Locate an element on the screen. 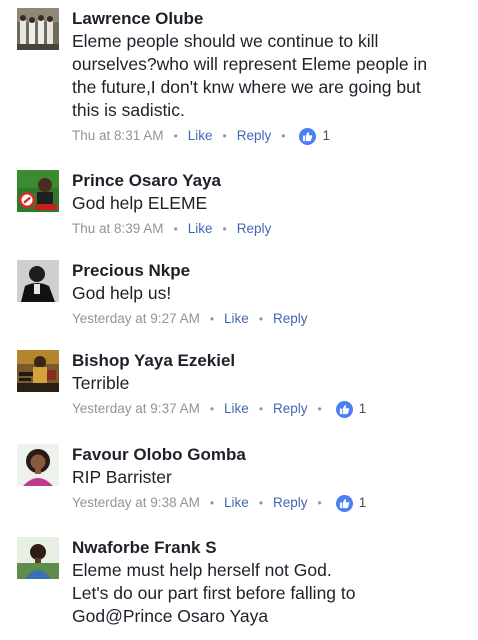 Image resolution: width=478 pixels, height=640 pixels. man-portrait-avatar-icon is located at coordinates (38, 558).